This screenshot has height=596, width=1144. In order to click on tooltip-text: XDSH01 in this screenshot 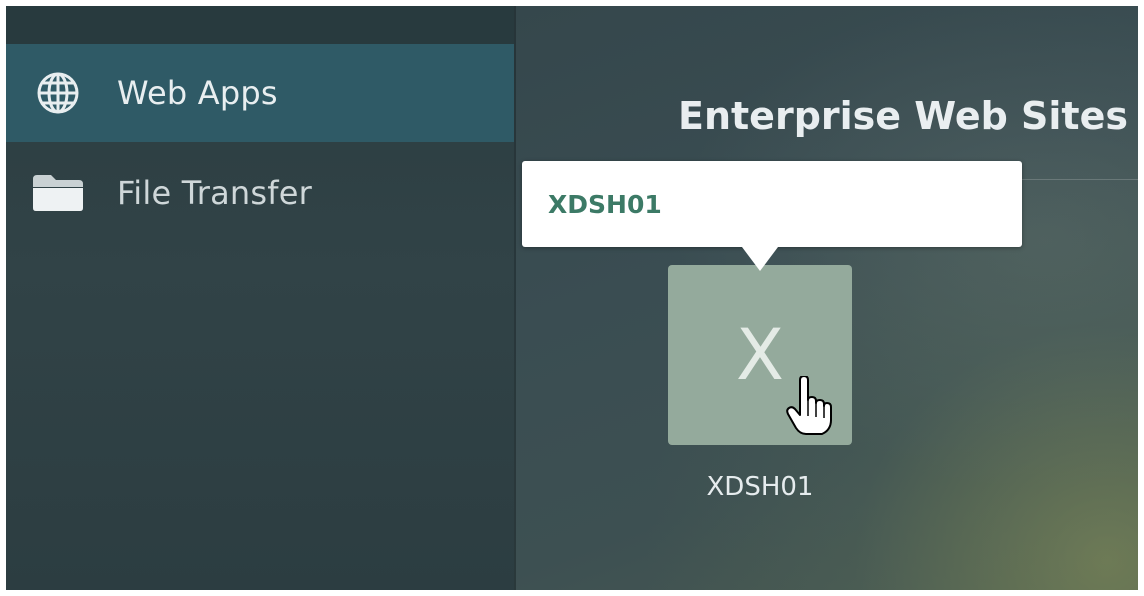, I will do `click(605, 204)`.